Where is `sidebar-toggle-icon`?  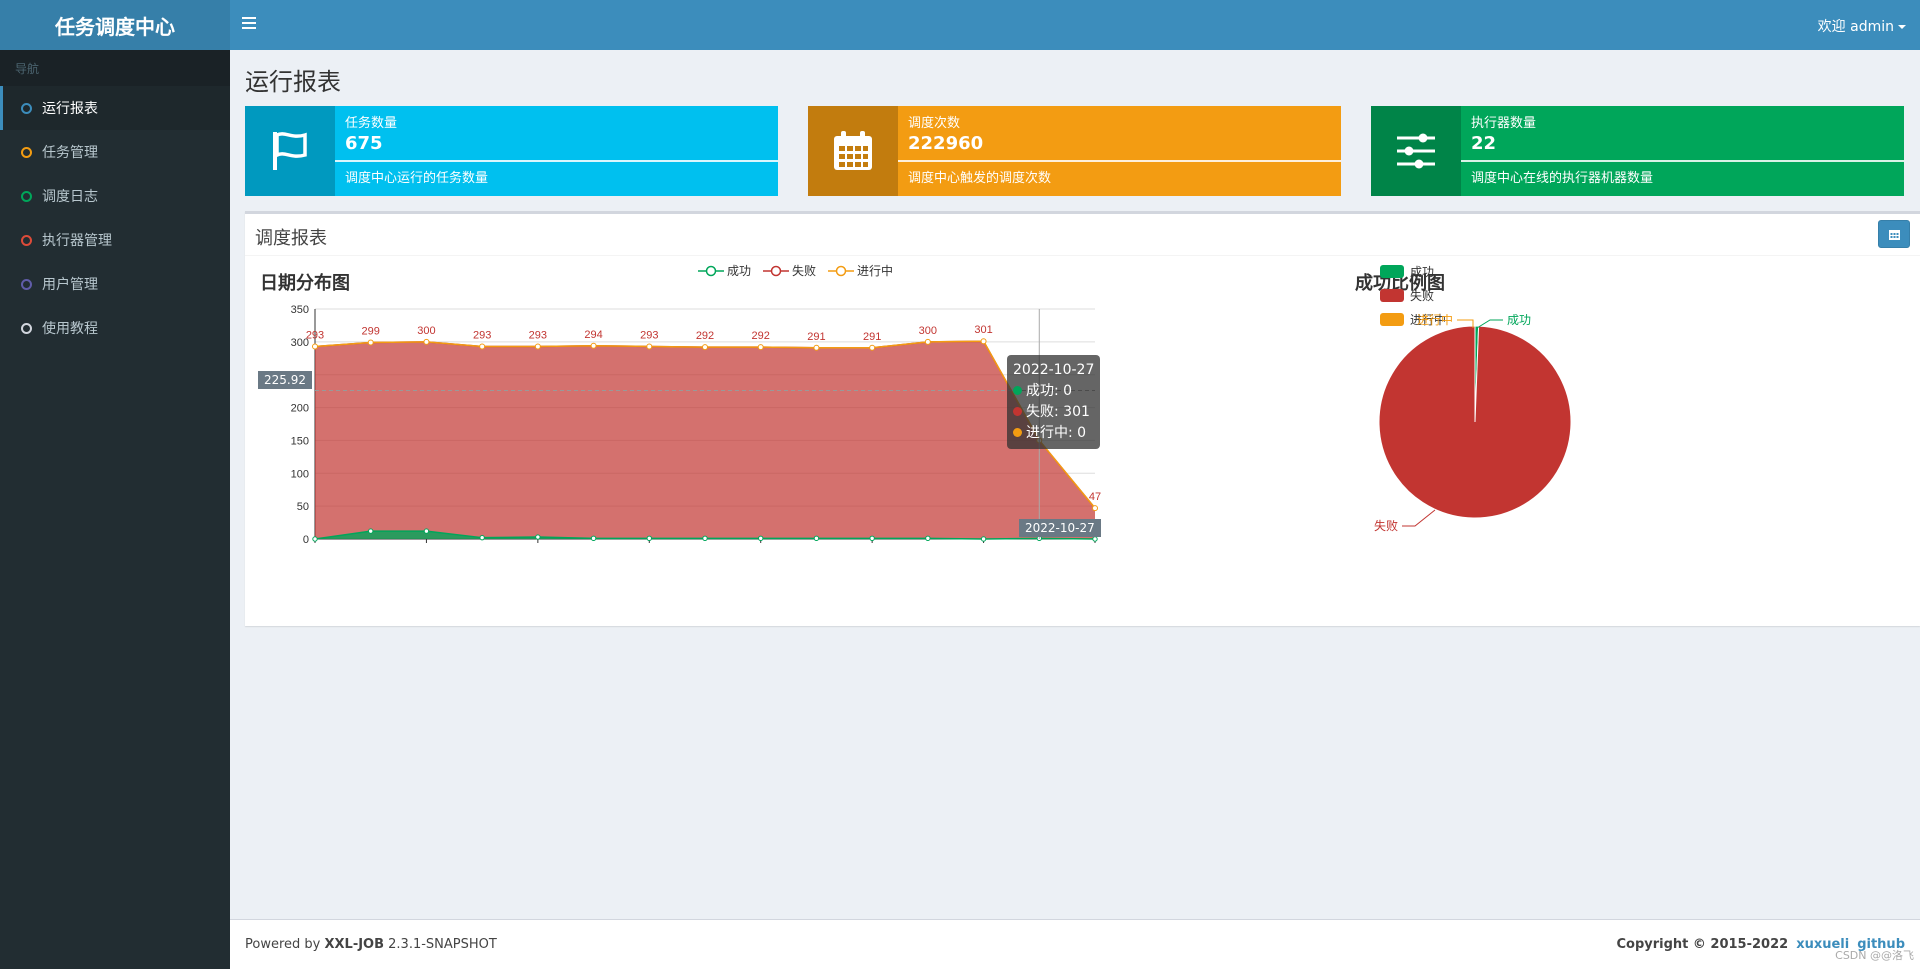
sidebar-toggle-icon is located at coordinates (252, 24).